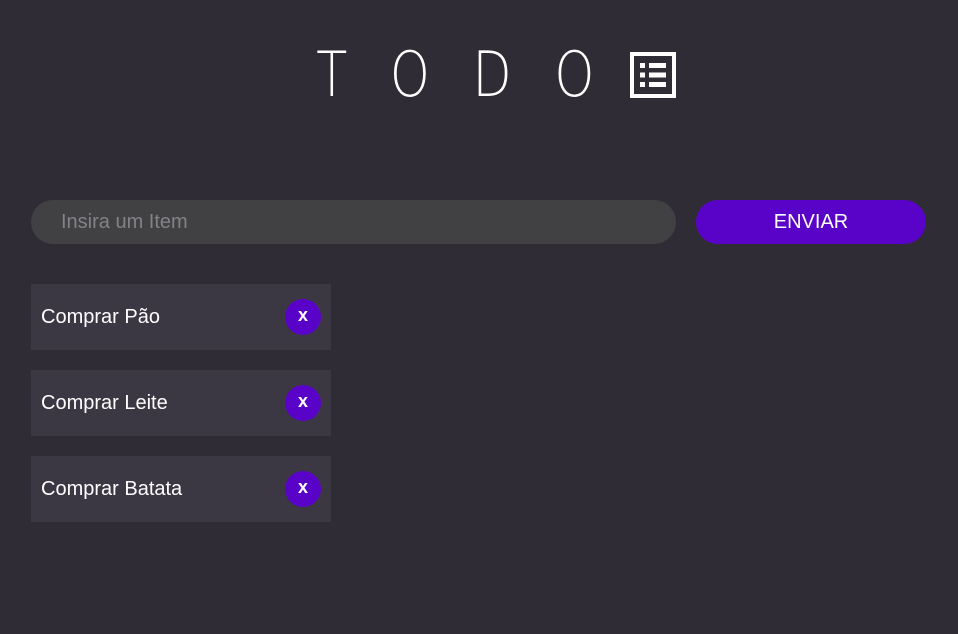 The image size is (958, 634). Describe the element at coordinates (112, 488) in the screenshot. I see `todo-item-label: Comprar Batata` at that location.